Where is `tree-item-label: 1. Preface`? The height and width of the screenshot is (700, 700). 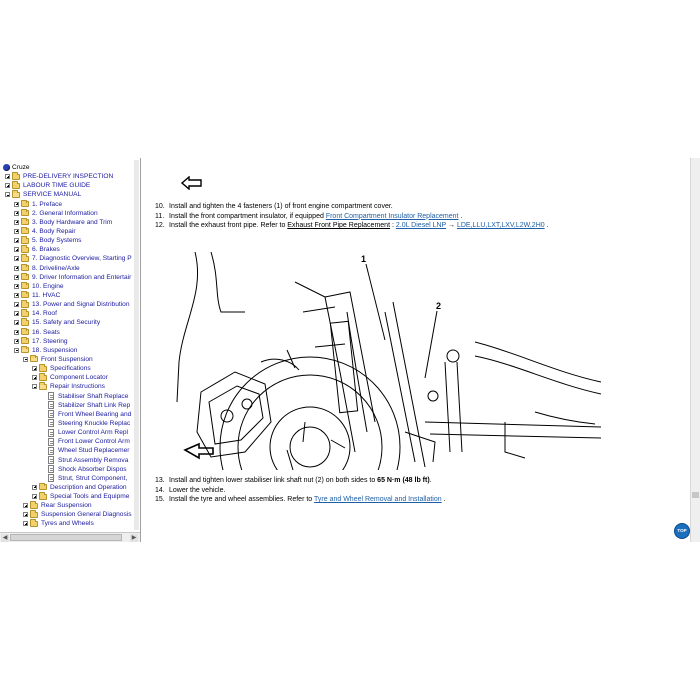
tree-item-label: 1. Preface is located at coordinates (47, 204).